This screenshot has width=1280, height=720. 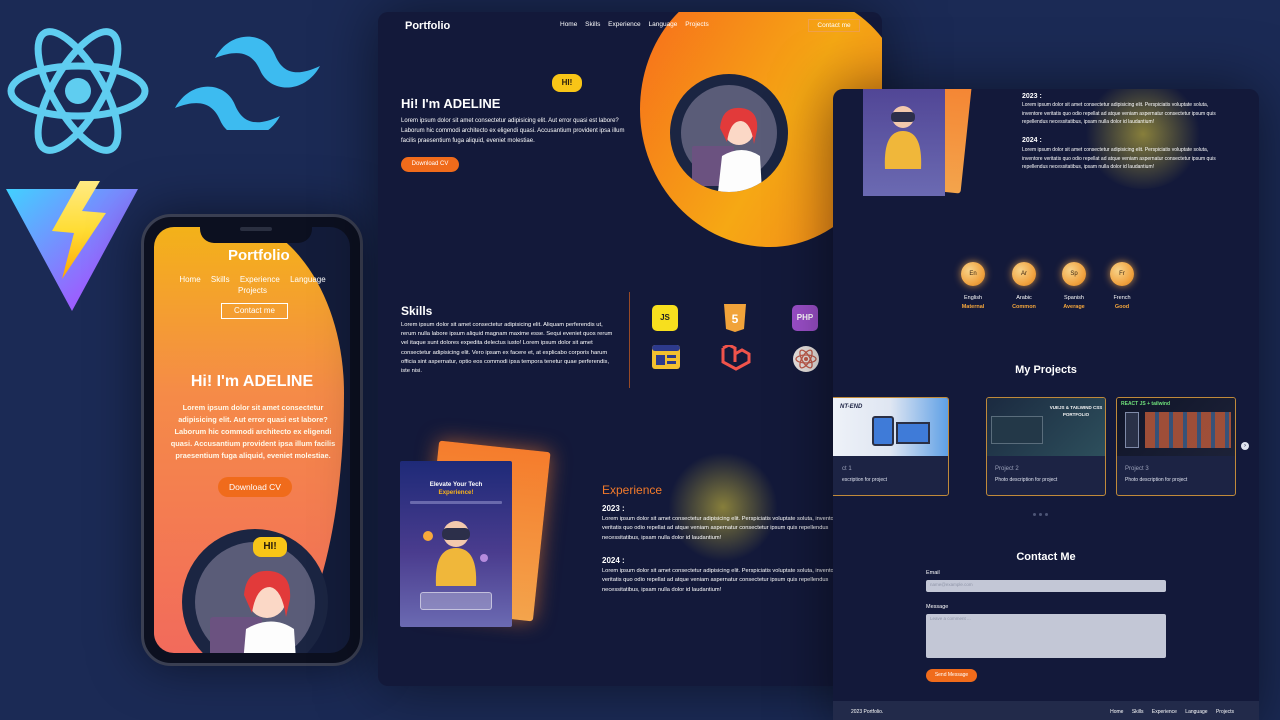 What do you see at coordinates (1225, 712) in the screenshot?
I see `footer-link-projects: Projects` at bounding box center [1225, 712].